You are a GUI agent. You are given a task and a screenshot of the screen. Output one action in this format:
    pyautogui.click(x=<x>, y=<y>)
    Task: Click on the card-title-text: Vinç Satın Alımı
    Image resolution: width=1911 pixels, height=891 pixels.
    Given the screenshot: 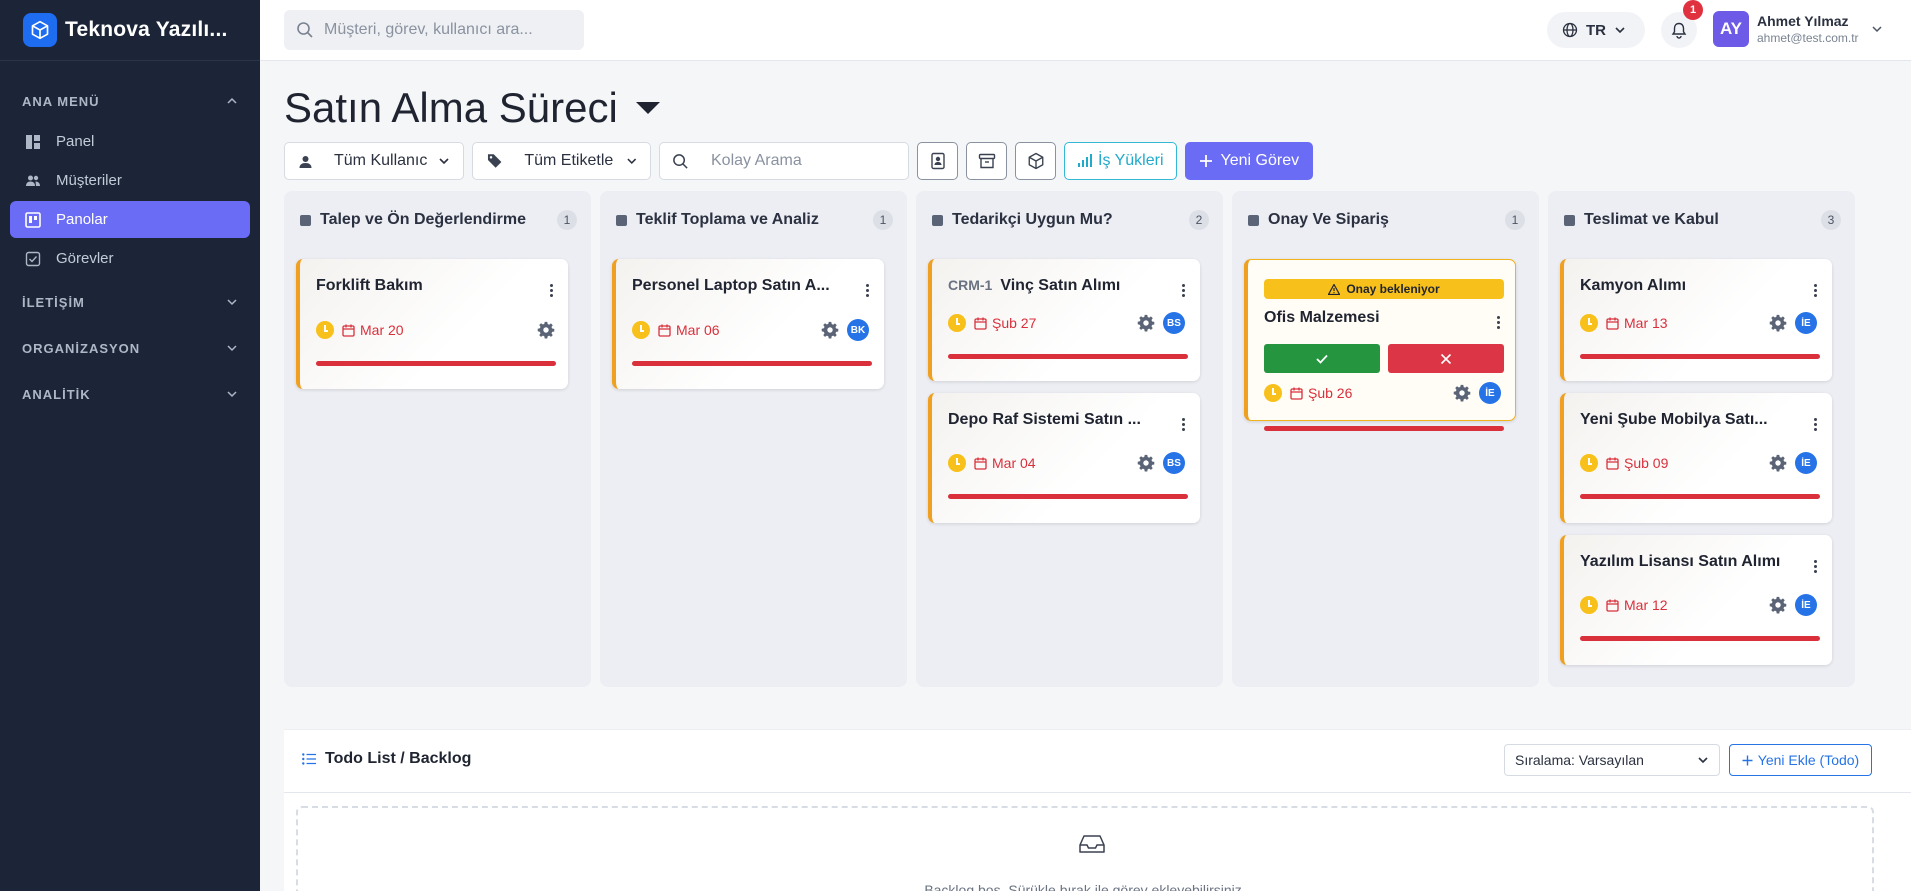 What is the action you would take?
    pyautogui.click(x=1060, y=285)
    